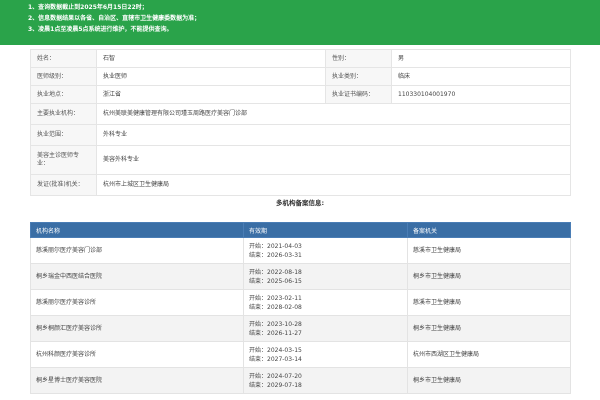  Describe the element at coordinates (137, 328) in the screenshot. I see `institution-name: 桐乡桐颜汇医疗美容诊所` at that location.